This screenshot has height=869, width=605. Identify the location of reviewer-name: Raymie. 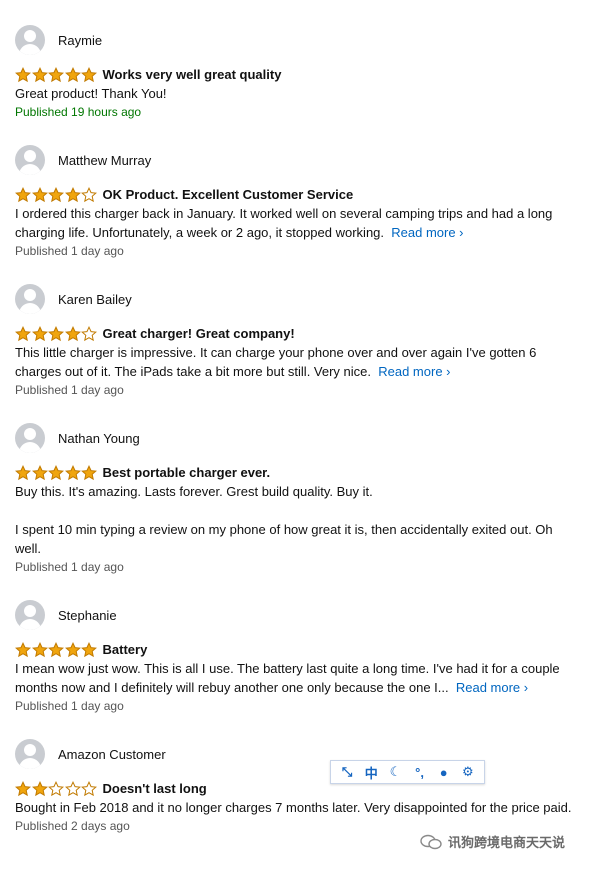
(80, 40).